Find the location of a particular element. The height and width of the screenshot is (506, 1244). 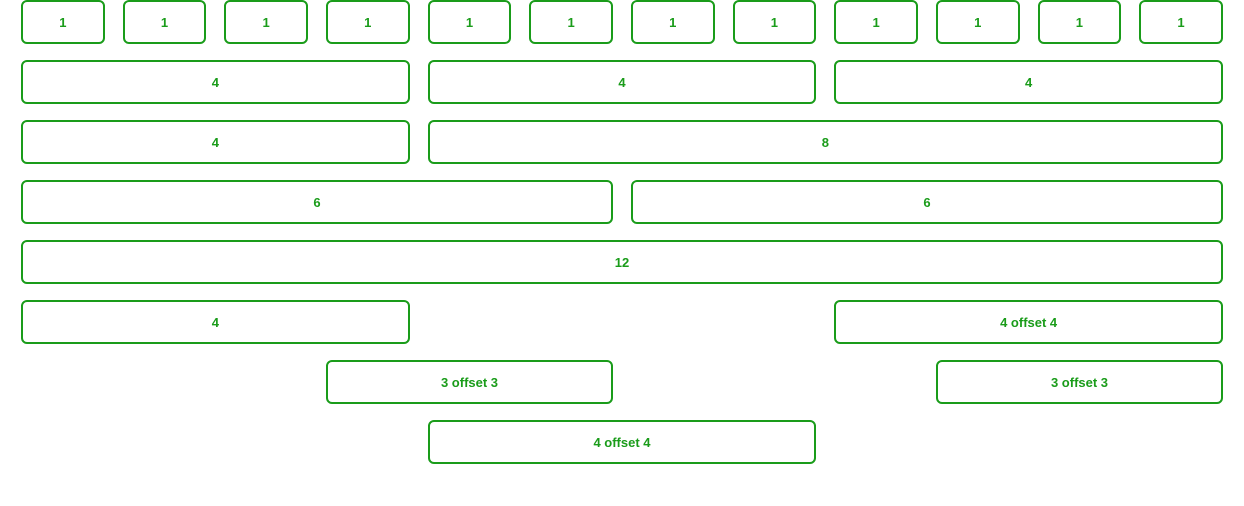

grid-cell: 12 is located at coordinates (622, 262).